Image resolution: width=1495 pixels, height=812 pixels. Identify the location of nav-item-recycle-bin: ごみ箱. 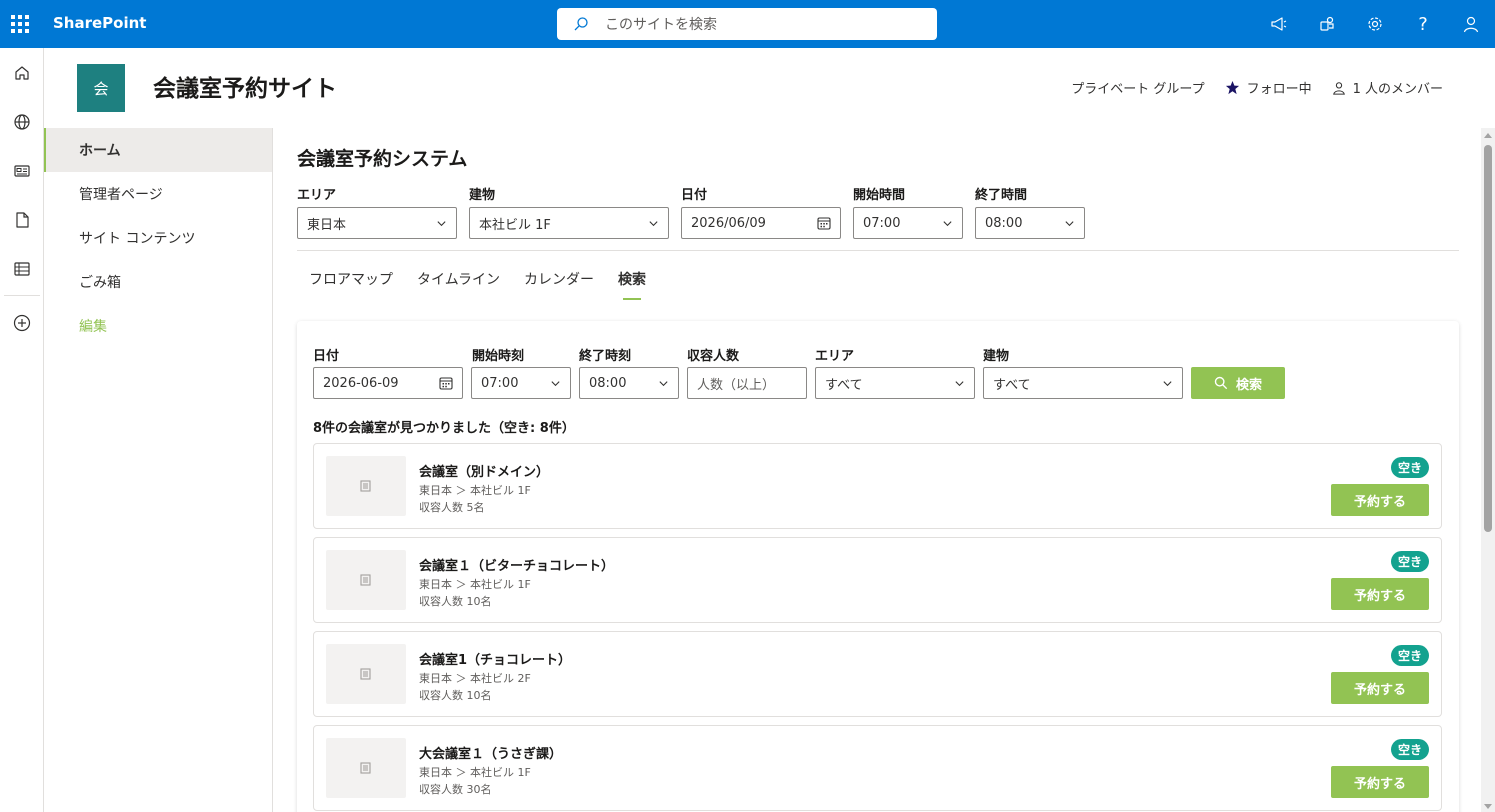
(158, 282).